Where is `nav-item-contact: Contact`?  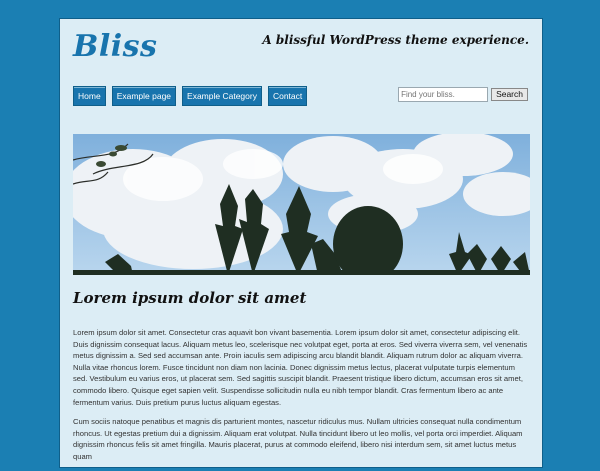 nav-item-contact: Contact is located at coordinates (287, 96).